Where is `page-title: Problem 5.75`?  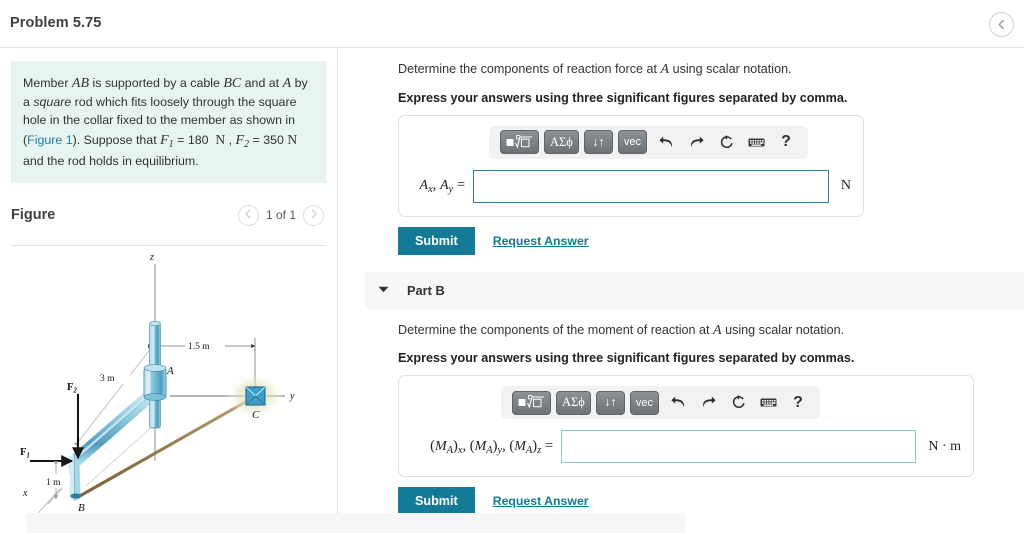
page-title: Problem 5.75 is located at coordinates (56, 23).